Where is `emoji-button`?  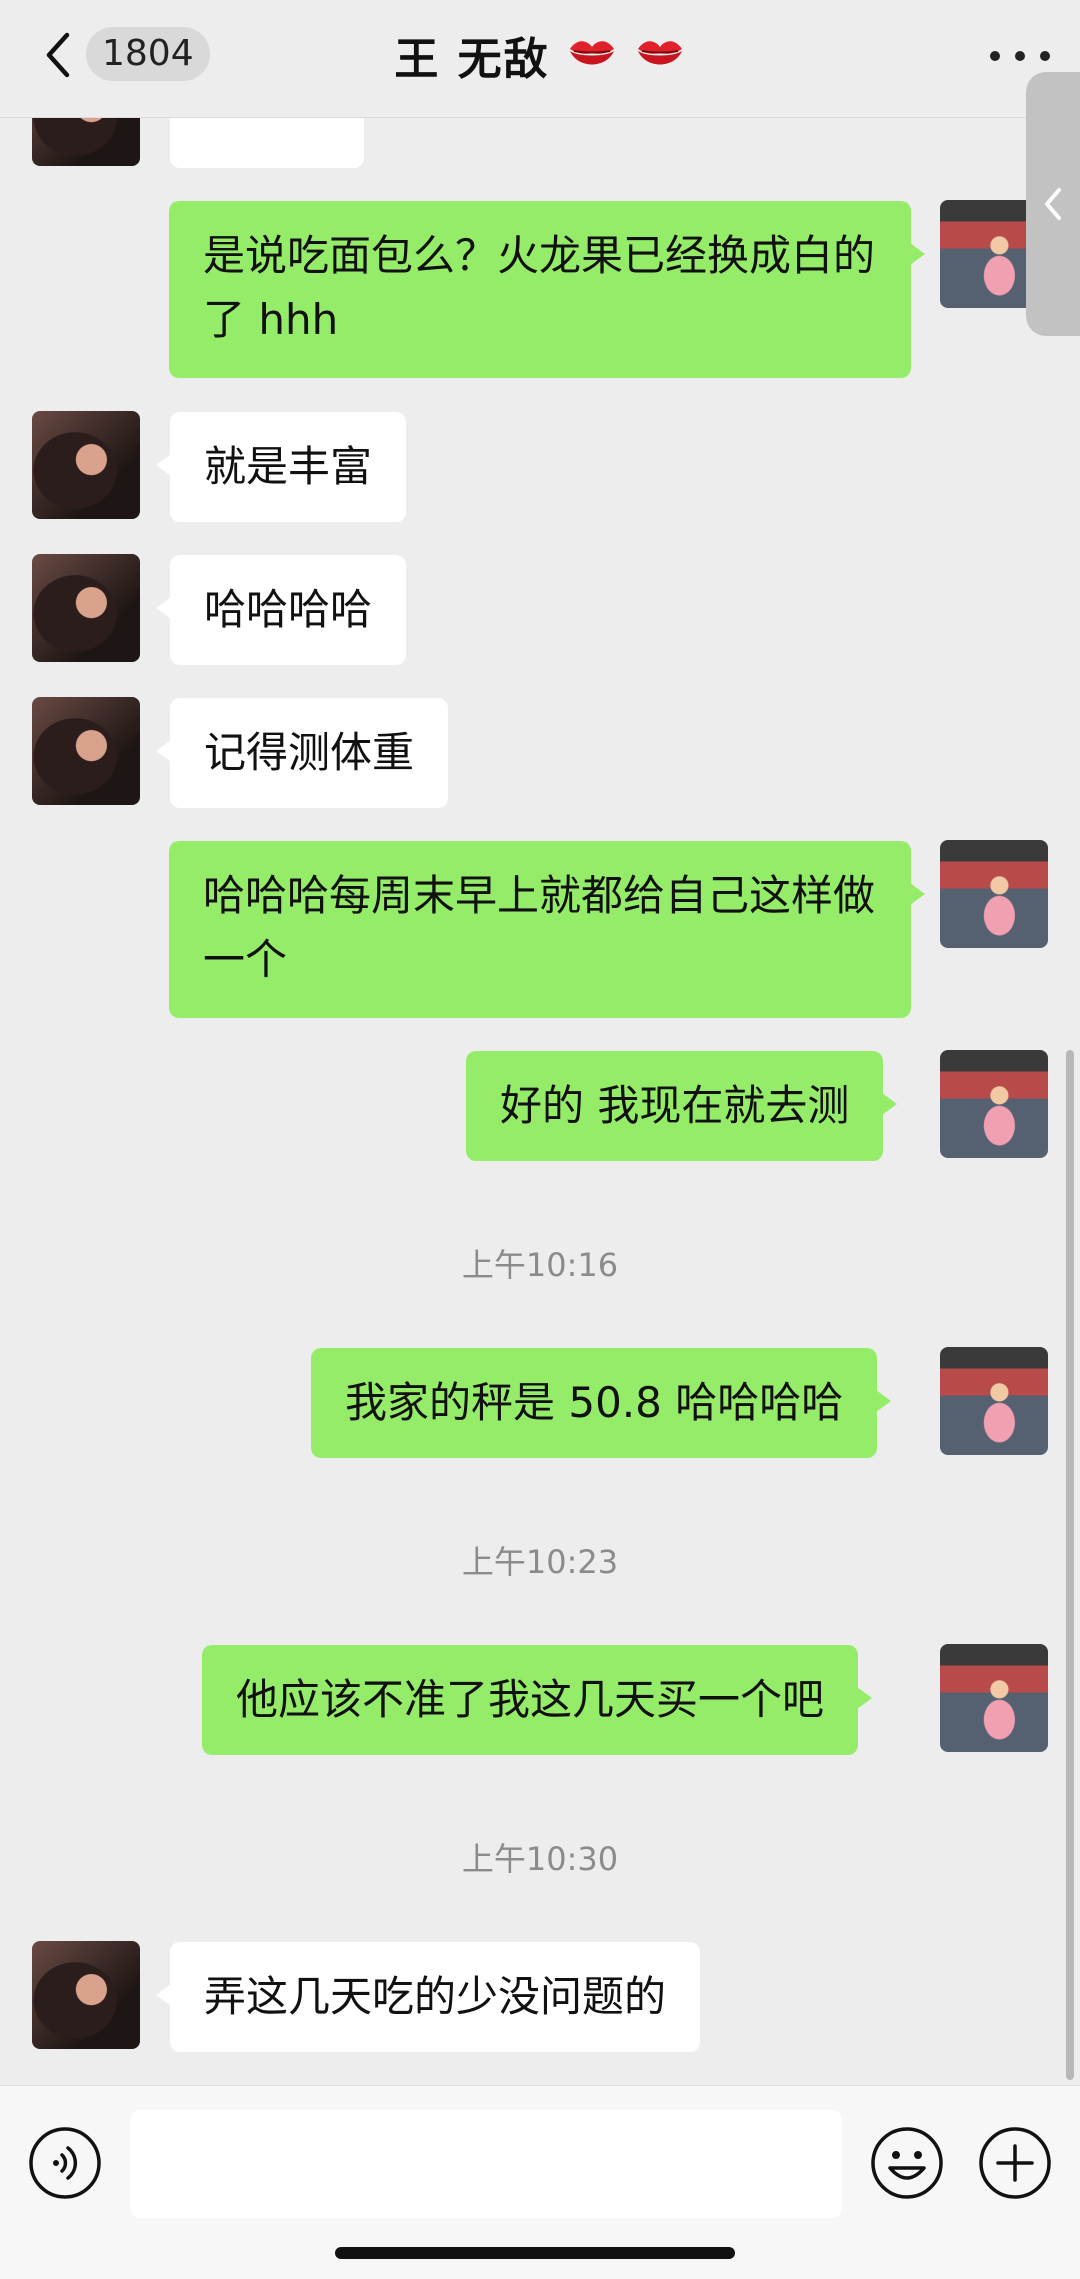 emoji-button is located at coordinates (907, 2163).